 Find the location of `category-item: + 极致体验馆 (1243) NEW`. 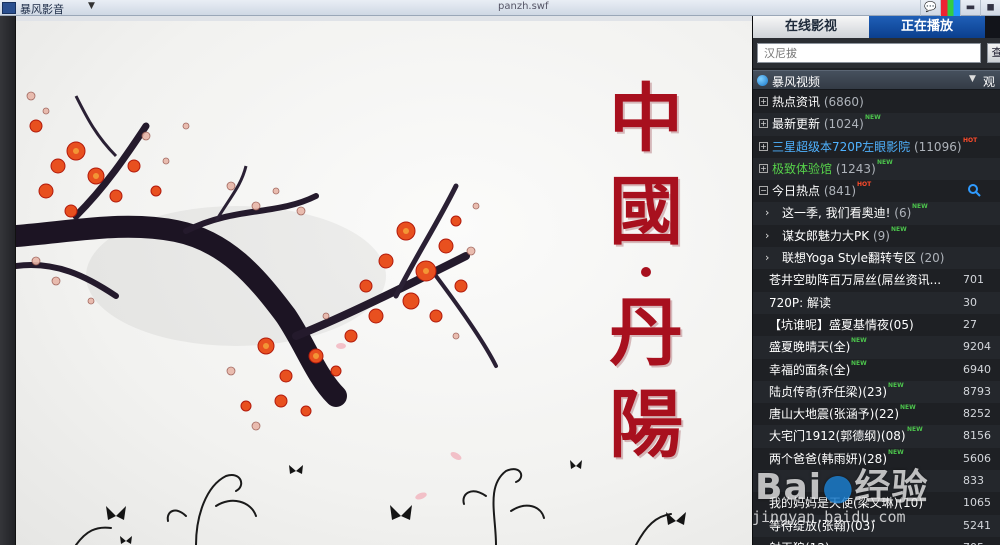

category-item: + 极致体验馆 (1243) NEW is located at coordinates (876, 169).